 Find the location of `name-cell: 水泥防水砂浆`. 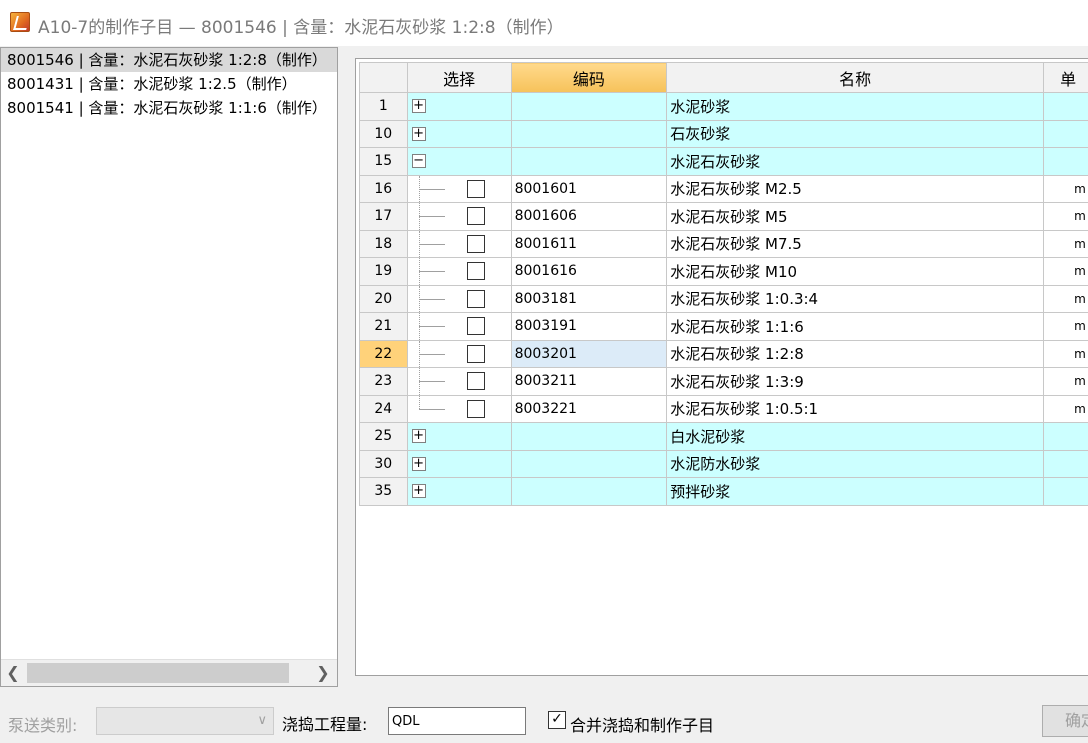

name-cell: 水泥防水砂浆 is located at coordinates (855, 463).